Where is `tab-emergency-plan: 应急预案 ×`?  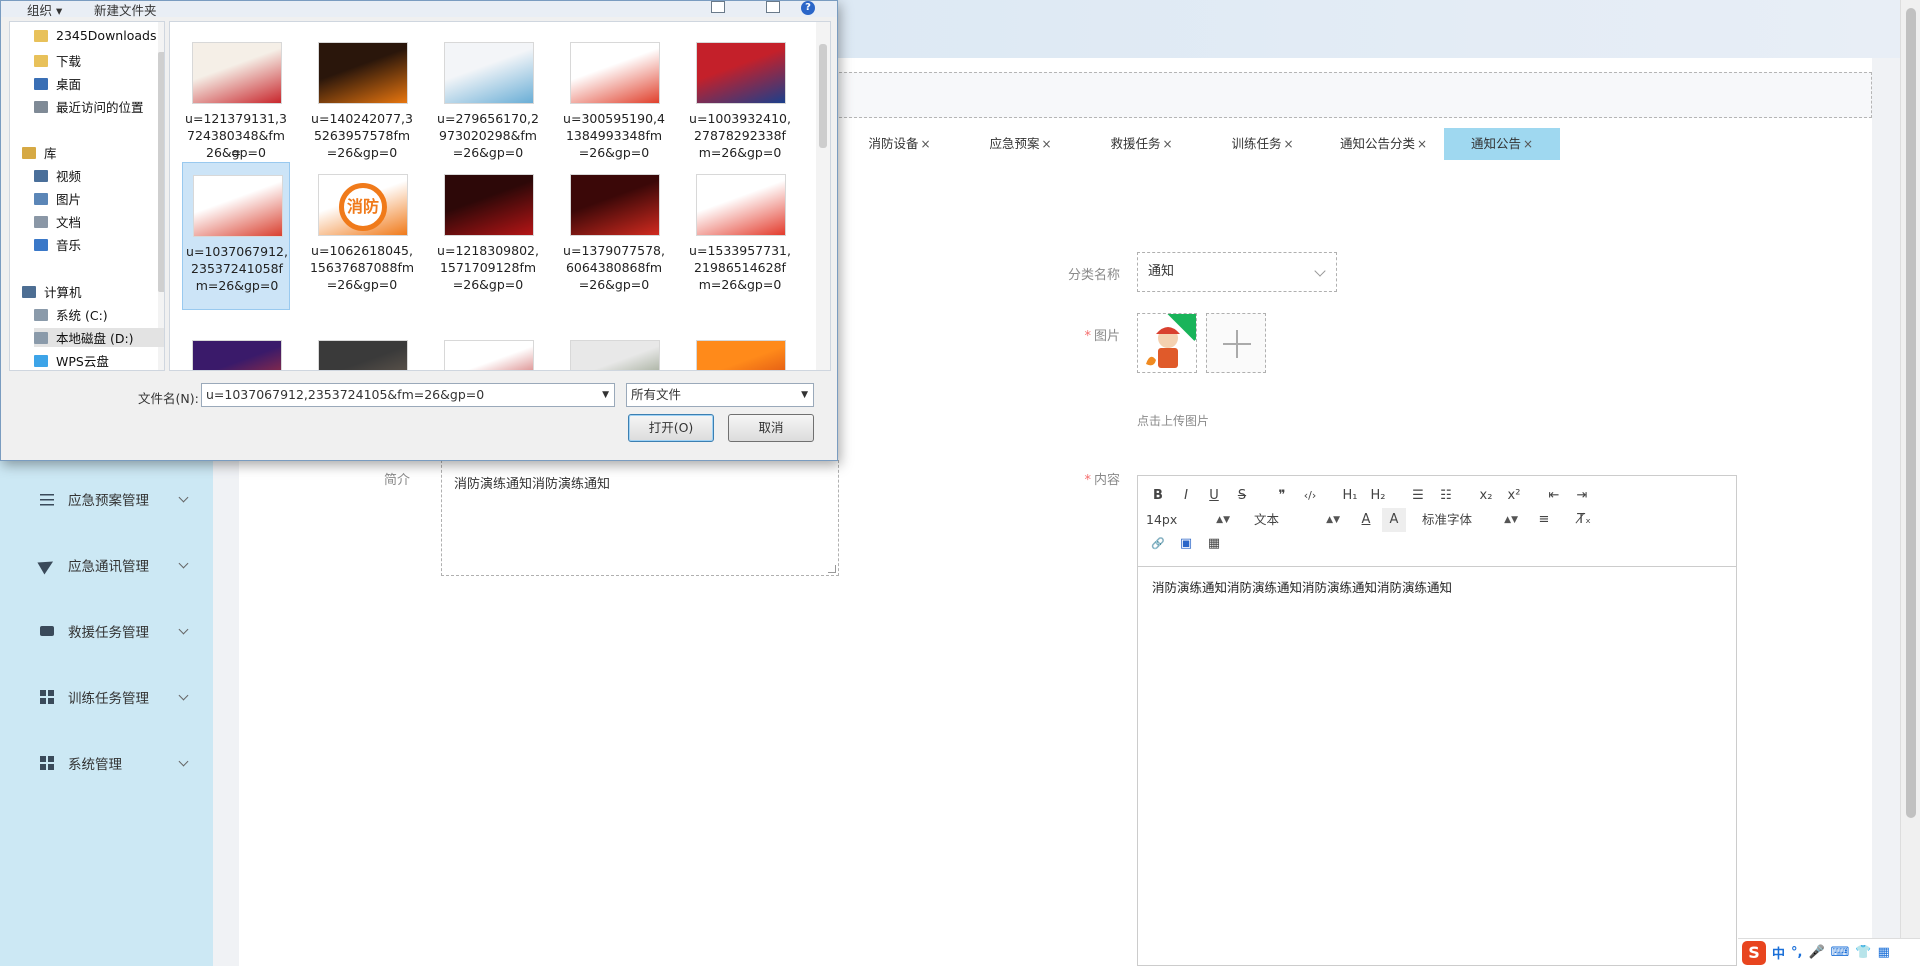
tab-emergency-plan: 应急预案 × is located at coordinates (1020, 144).